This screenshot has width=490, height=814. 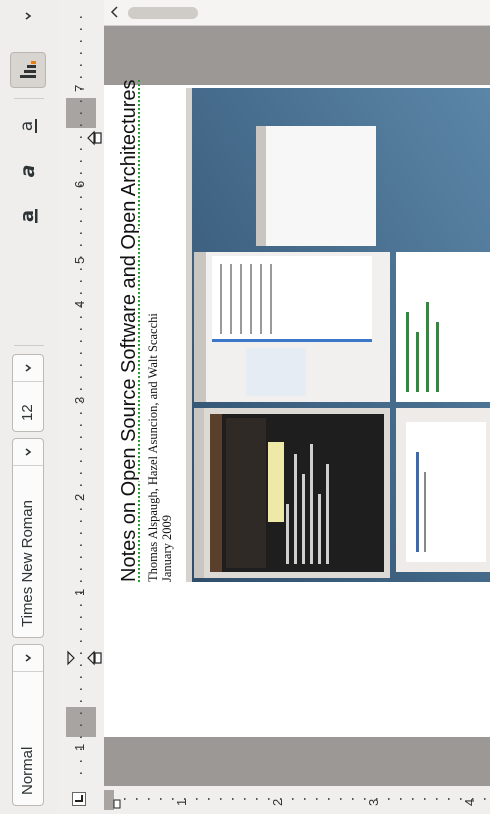 I want to click on font-name-combo: Times New Roman, so click(x=28, y=538).